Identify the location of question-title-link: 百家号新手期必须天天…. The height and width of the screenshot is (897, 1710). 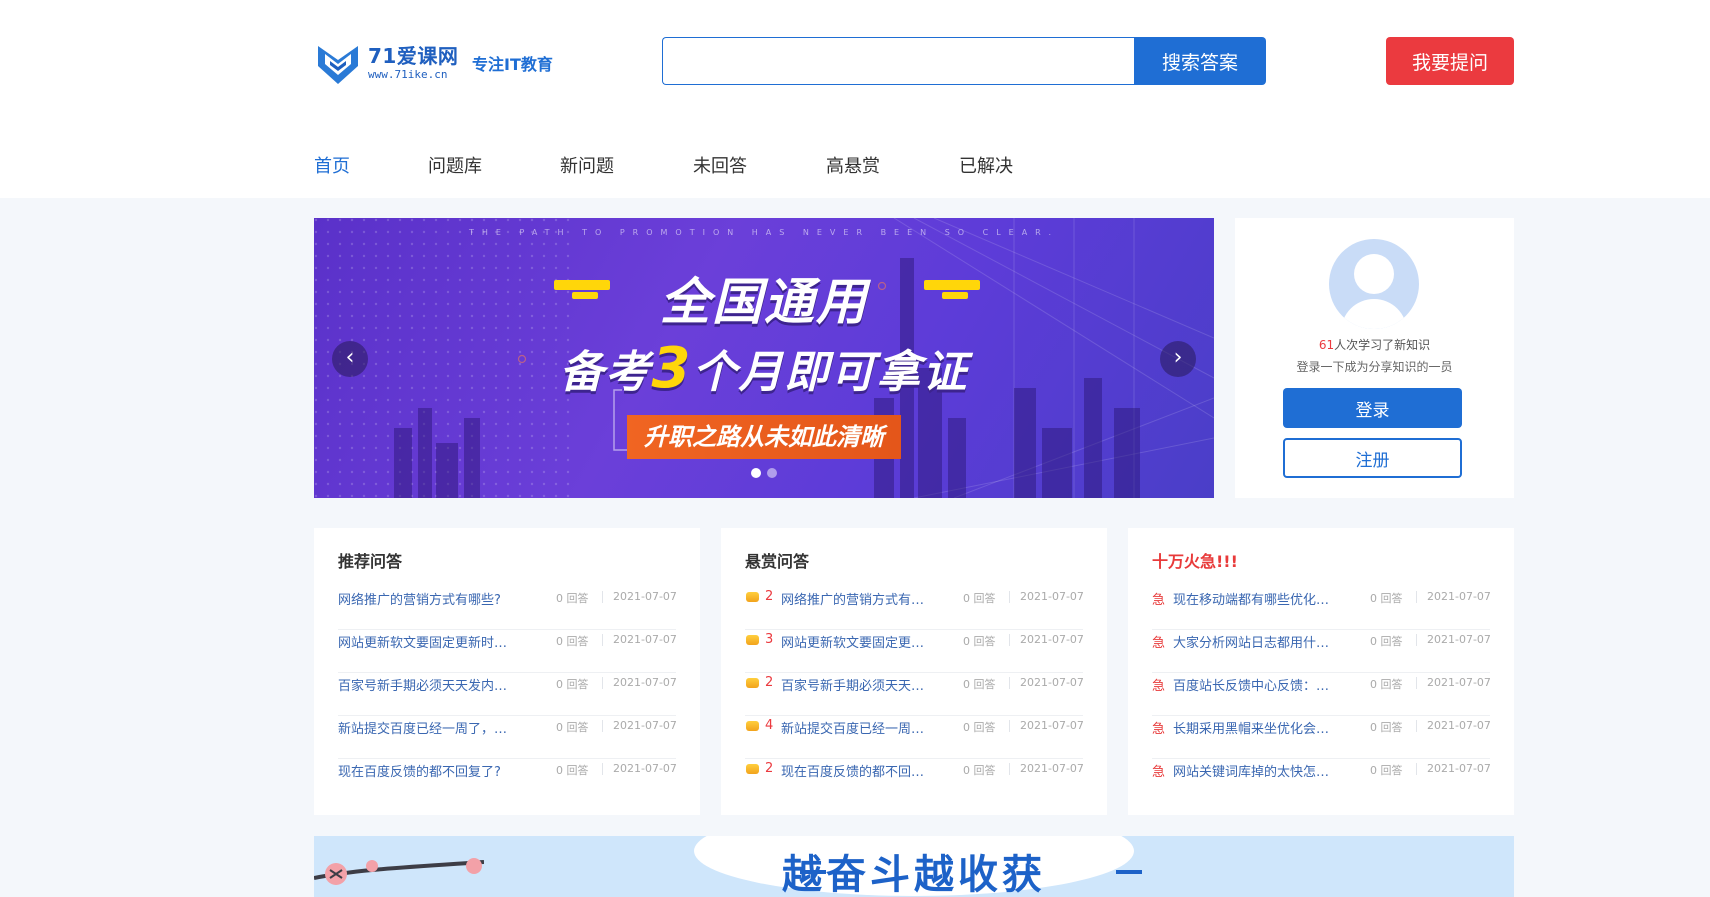
(852, 684).